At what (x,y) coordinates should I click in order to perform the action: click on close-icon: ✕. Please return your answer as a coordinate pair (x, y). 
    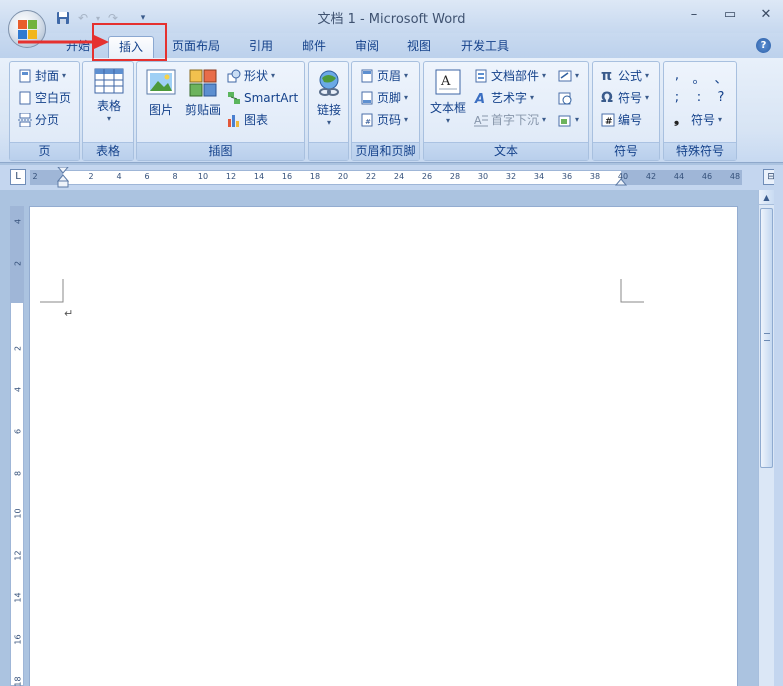
    Looking at the image, I should click on (766, 15).